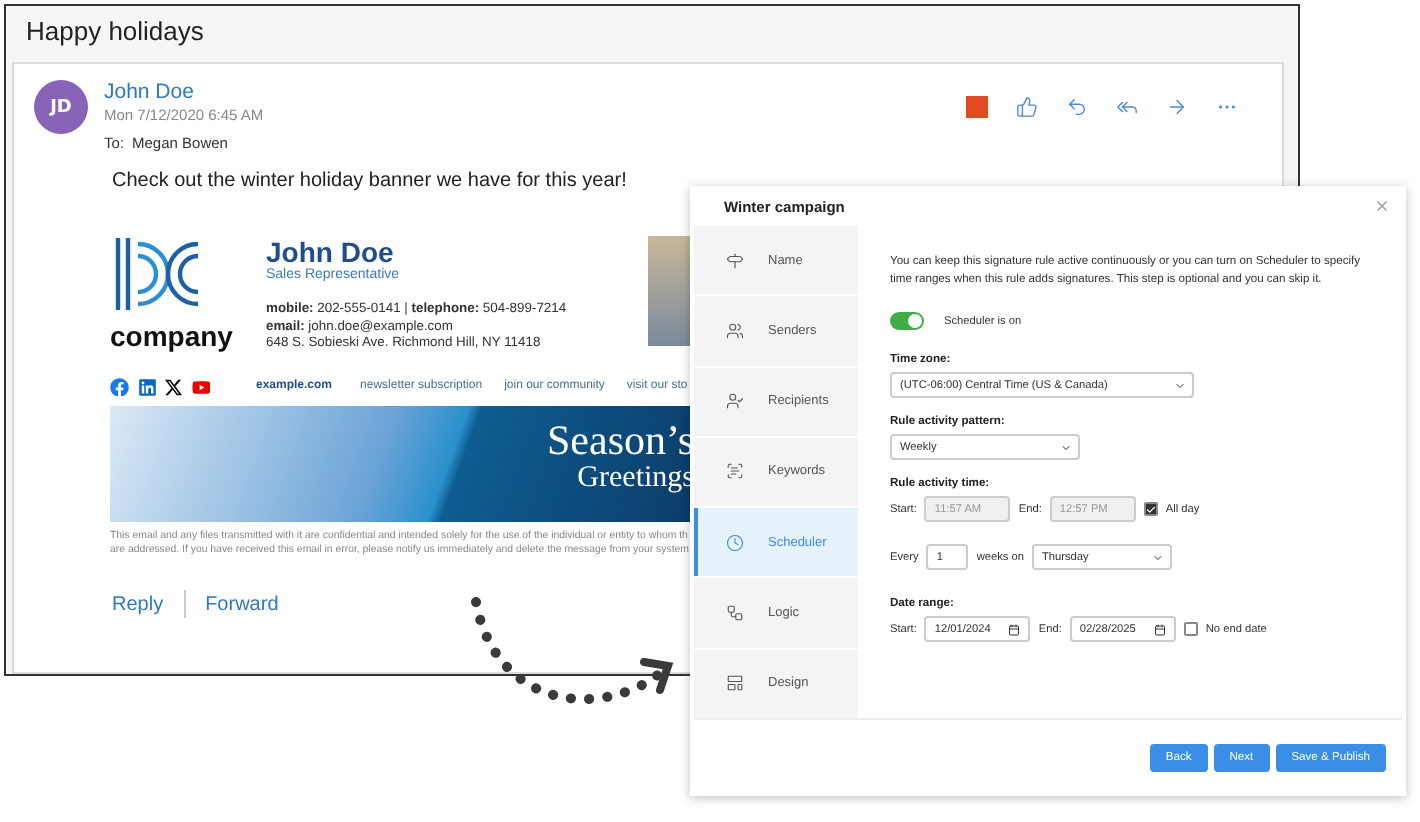  Describe the element at coordinates (146, 386) in the screenshot. I see `linkedin-icon` at that location.